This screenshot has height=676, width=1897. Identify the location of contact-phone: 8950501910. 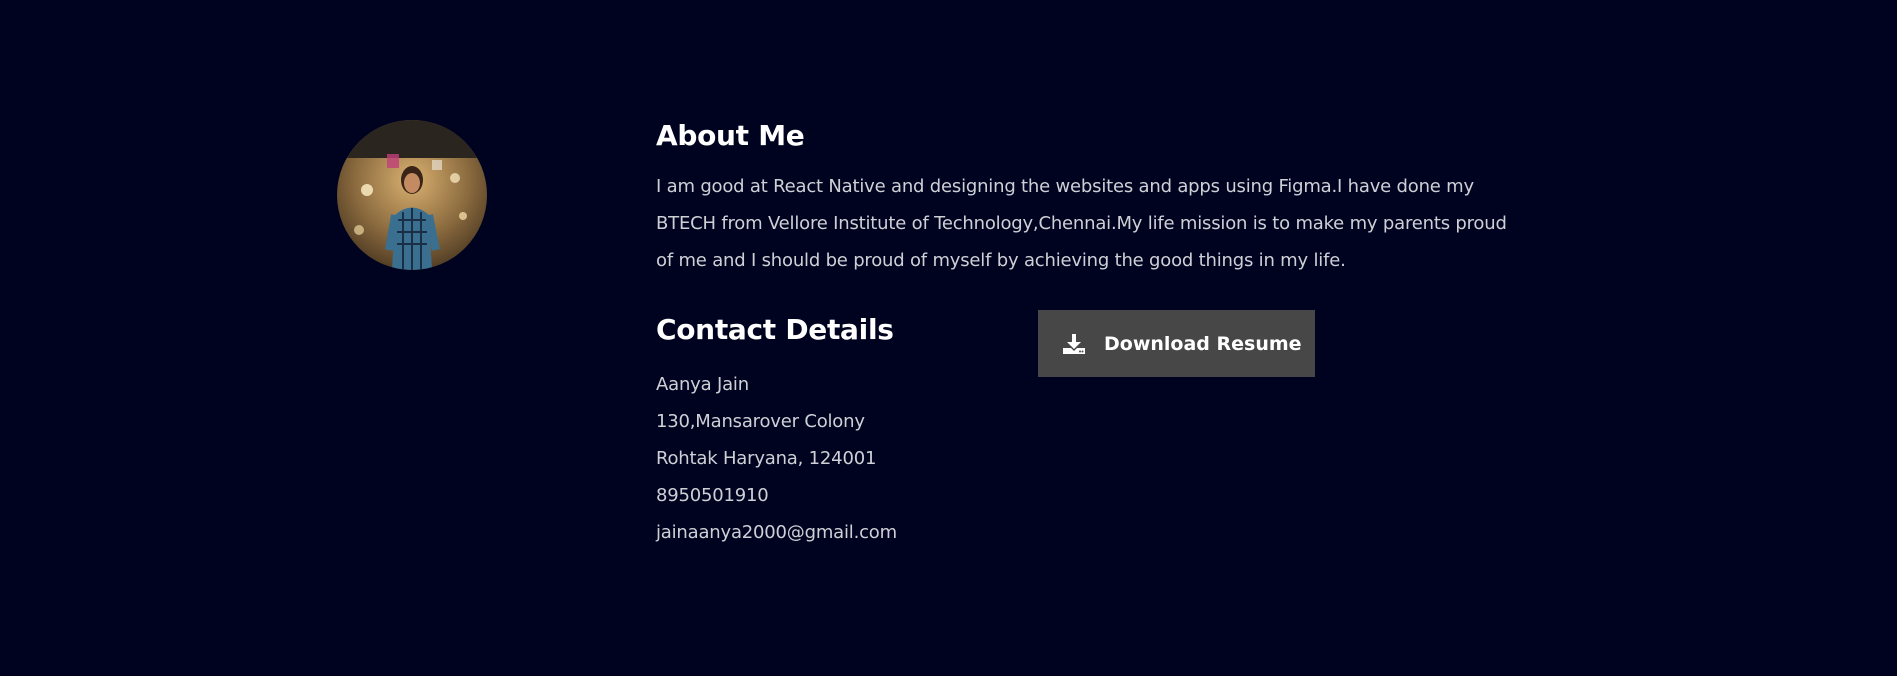
(712, 495).